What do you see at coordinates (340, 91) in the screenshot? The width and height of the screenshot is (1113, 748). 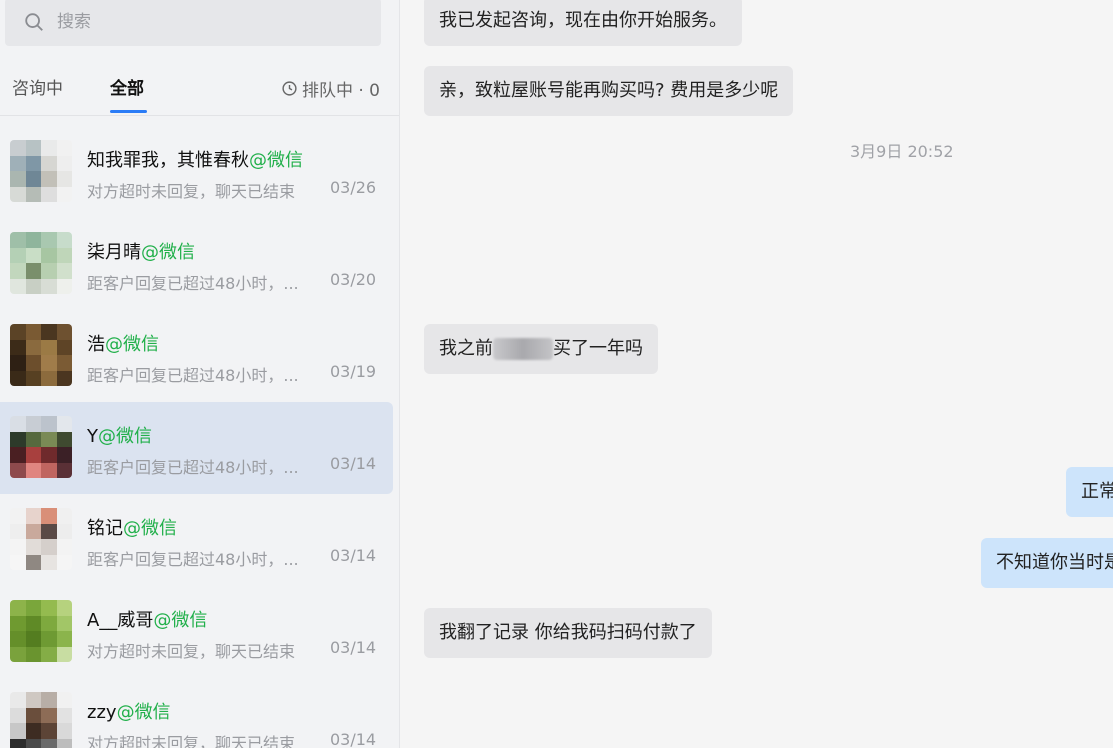 I see `queue-label: 排队中 · 0` at bounding box center [340, 91].